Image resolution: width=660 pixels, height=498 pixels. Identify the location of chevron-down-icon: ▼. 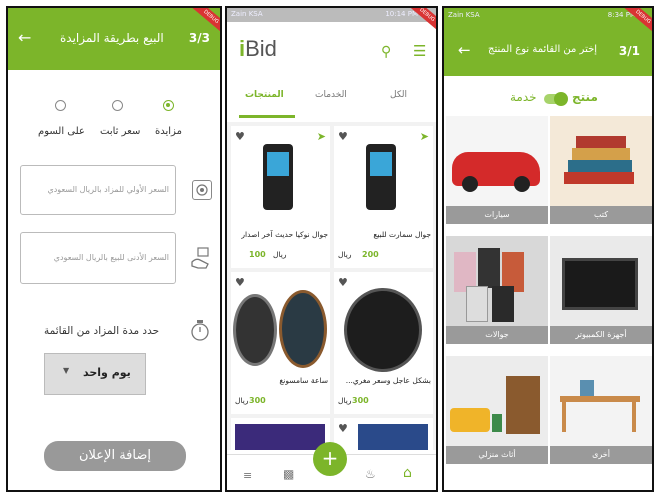
(66, 370).